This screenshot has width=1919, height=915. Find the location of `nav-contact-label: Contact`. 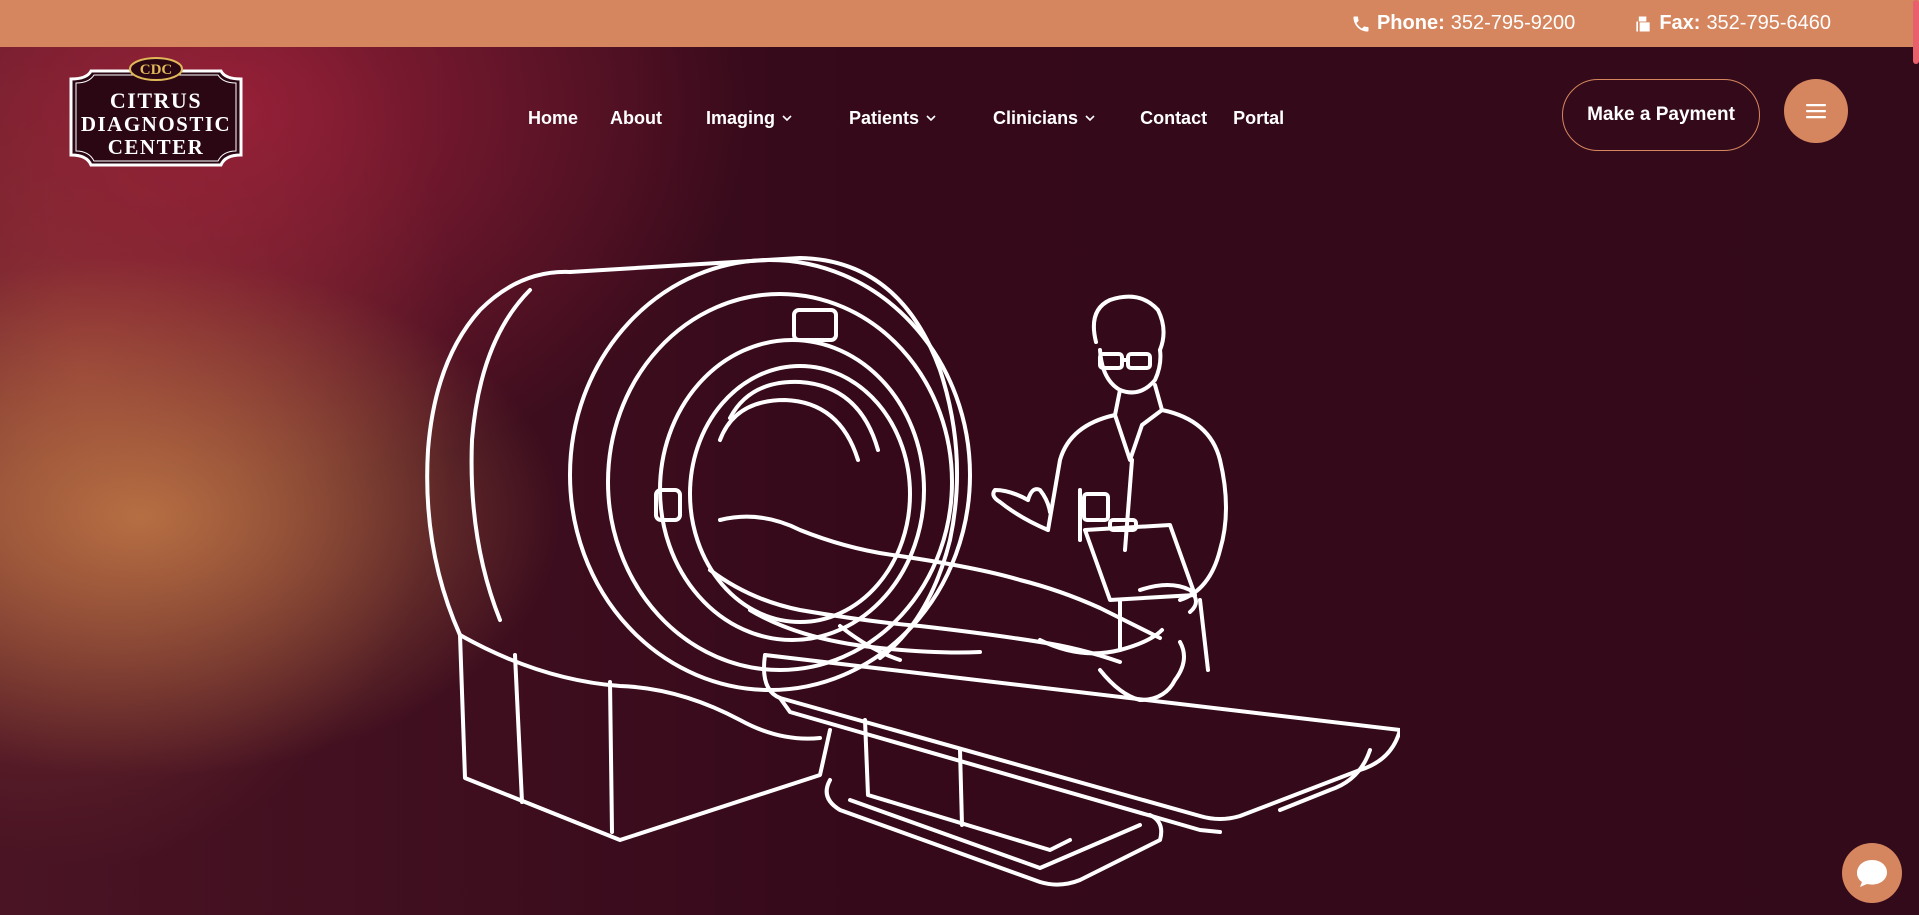

nav-contact-label: Contact is located at coordinates (1174, 117).